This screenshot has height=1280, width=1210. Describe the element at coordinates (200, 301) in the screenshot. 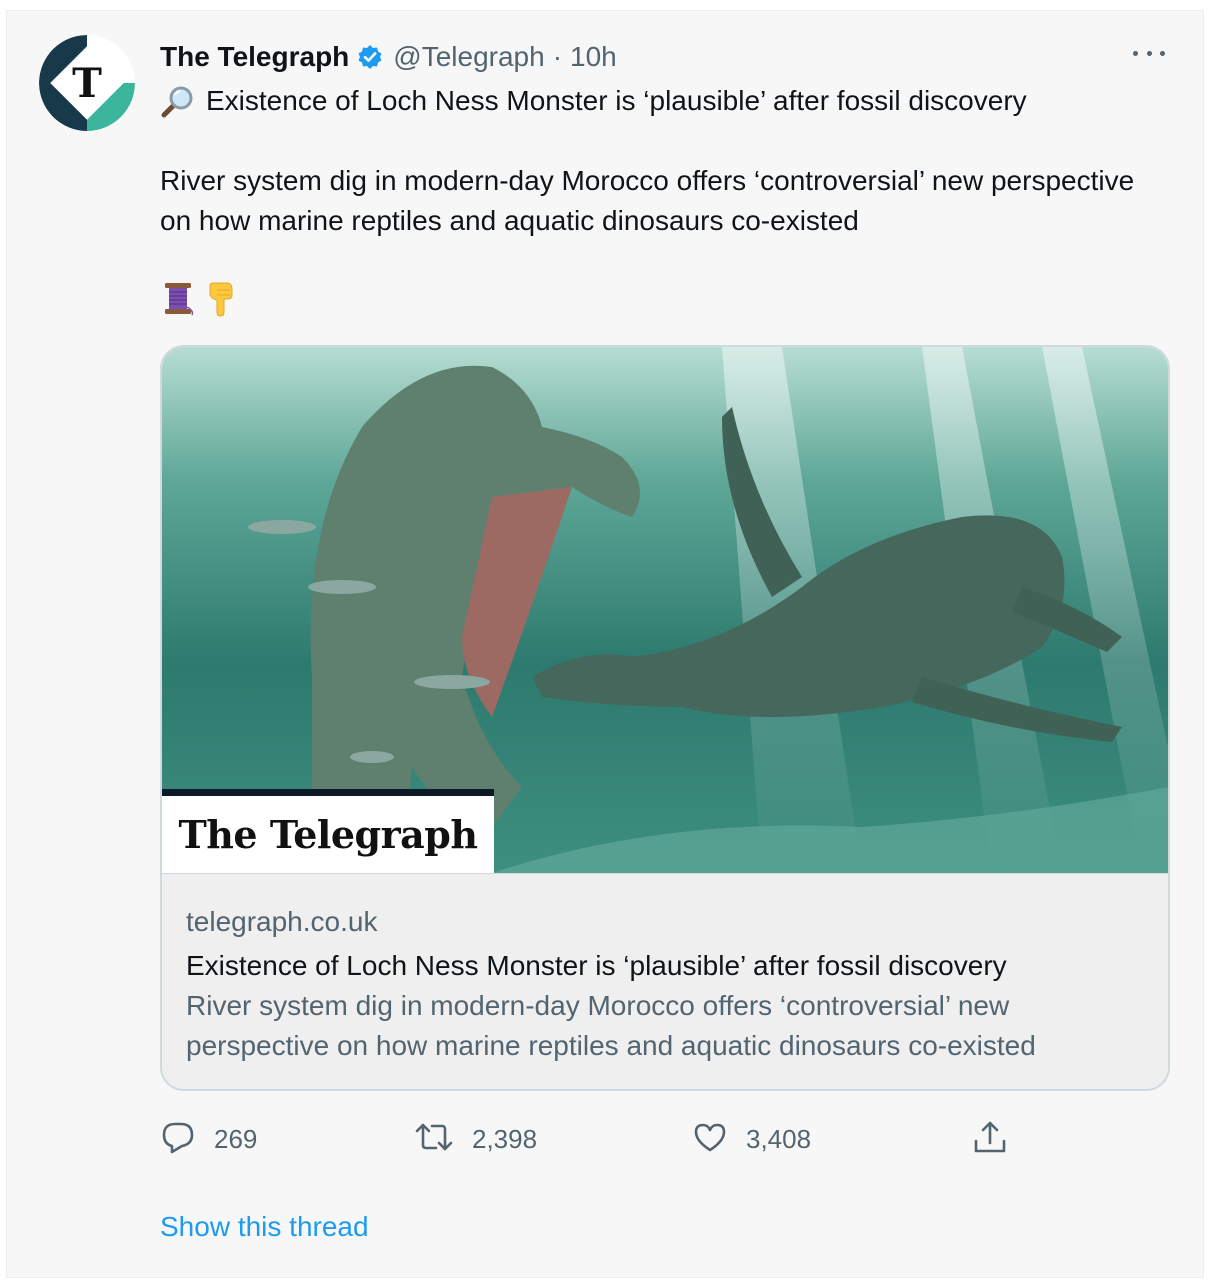

I see `emoji-row` at that location.